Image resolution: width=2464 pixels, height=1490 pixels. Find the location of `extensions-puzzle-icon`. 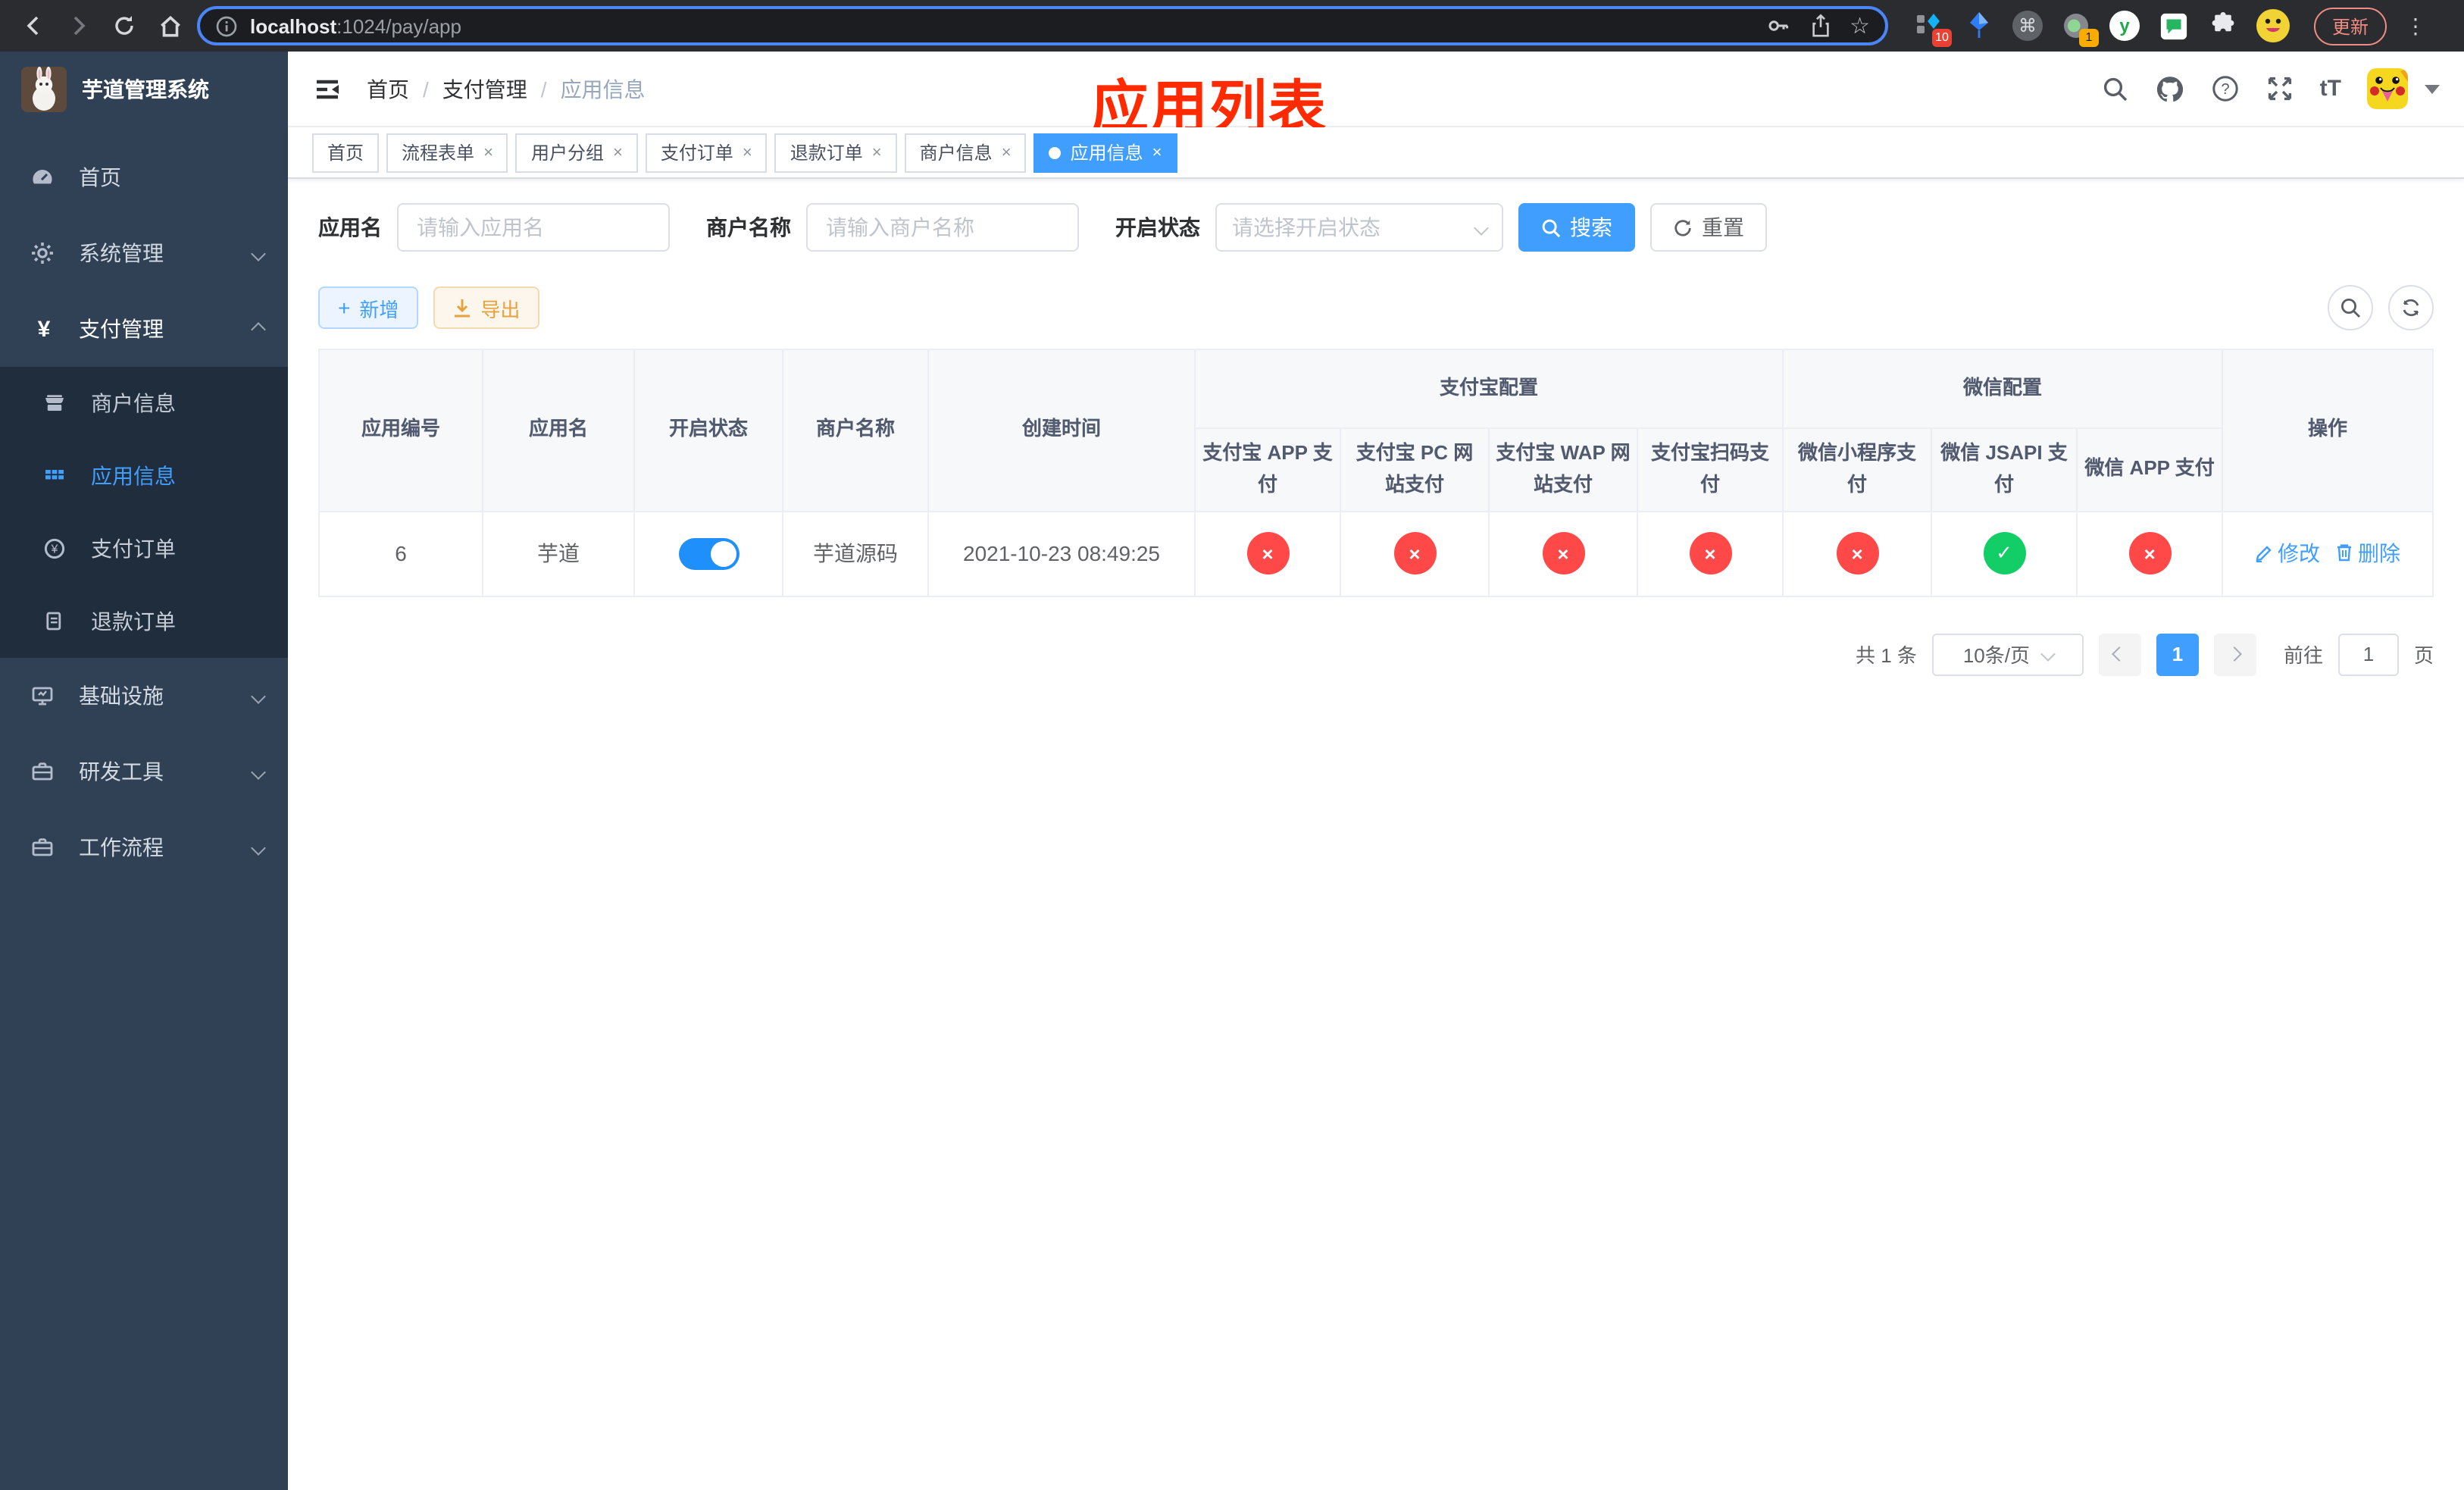

extensions-puzzle-icon is located at coordinates (2223, 26).